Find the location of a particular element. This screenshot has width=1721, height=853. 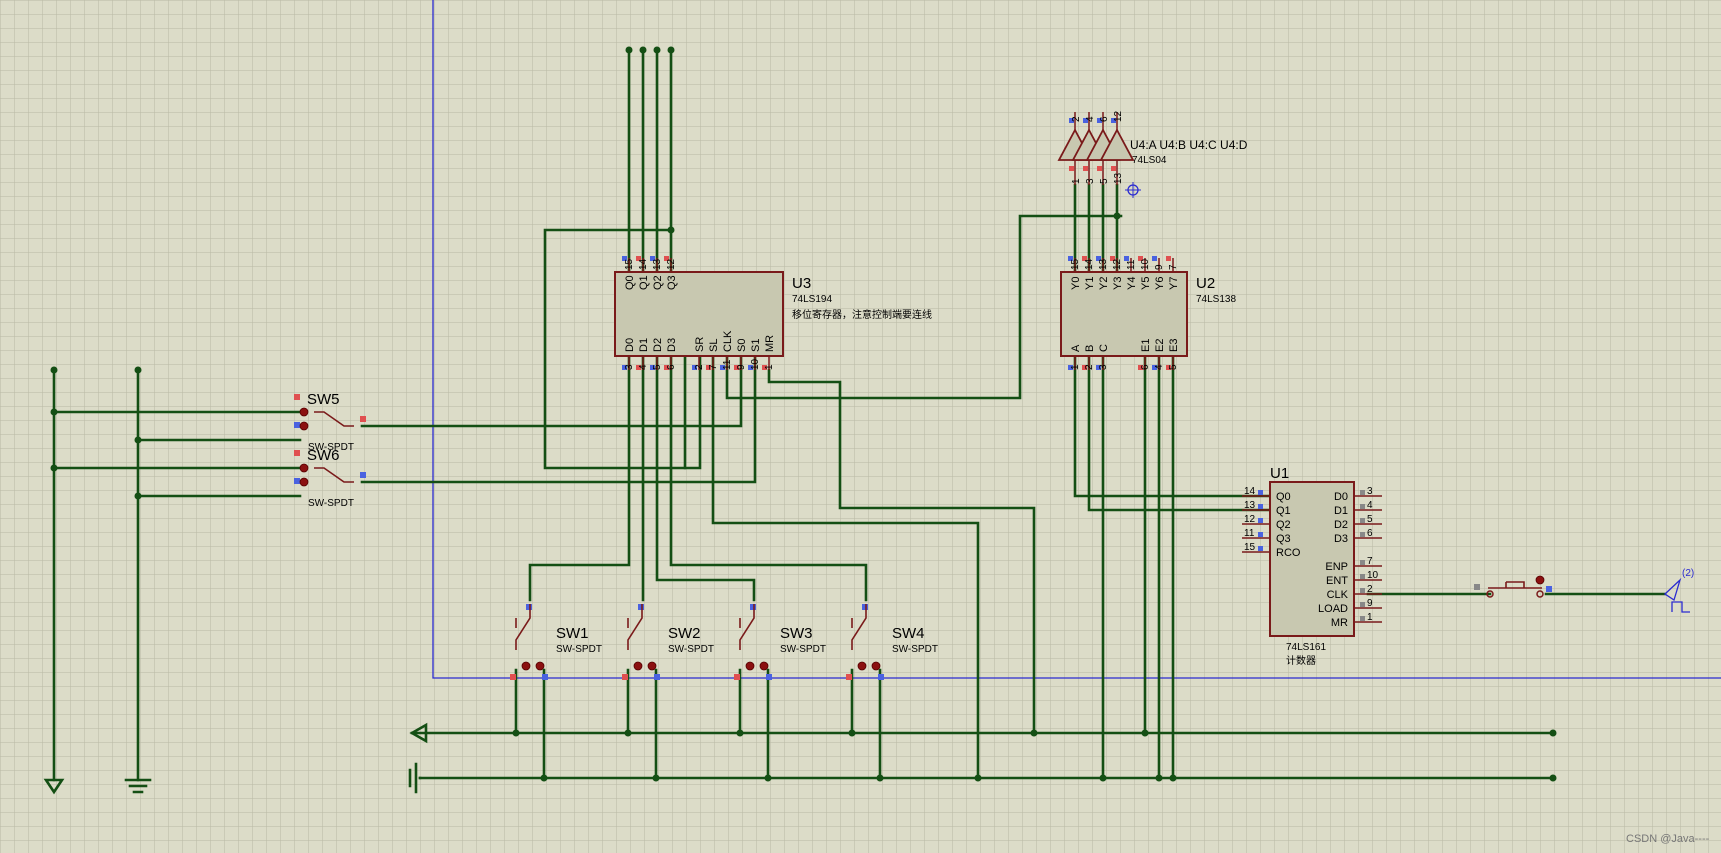

pin-label: C is located at coordinates (1104, 348).